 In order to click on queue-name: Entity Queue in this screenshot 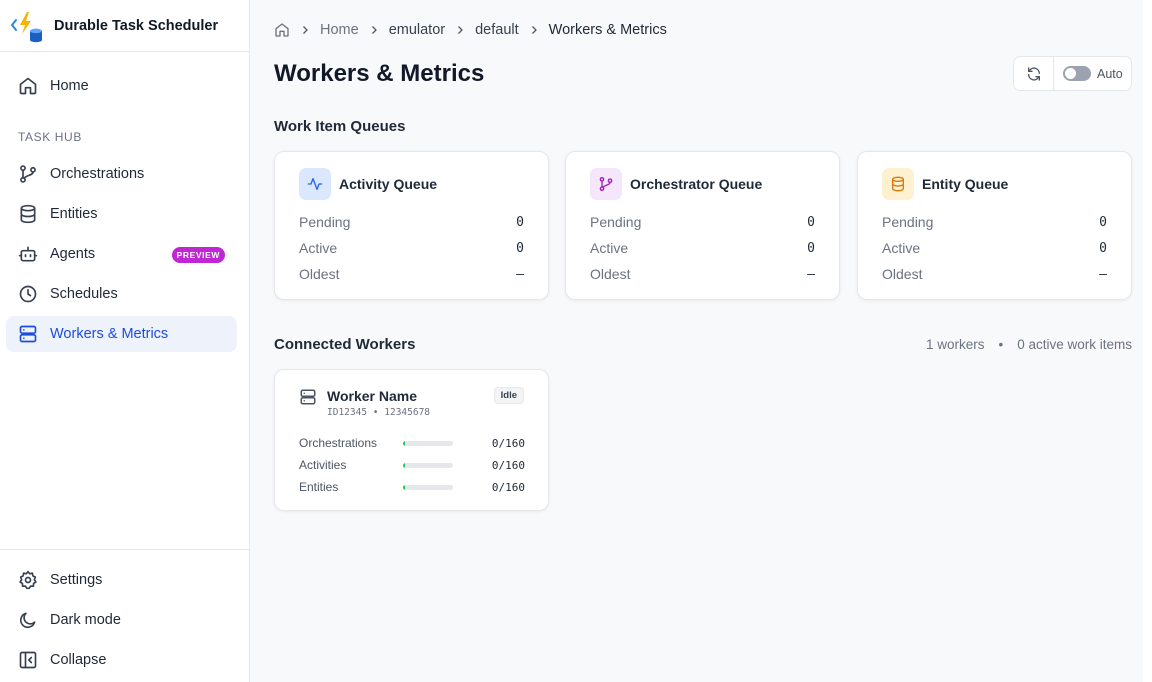, I will do `click(965, 184)`.